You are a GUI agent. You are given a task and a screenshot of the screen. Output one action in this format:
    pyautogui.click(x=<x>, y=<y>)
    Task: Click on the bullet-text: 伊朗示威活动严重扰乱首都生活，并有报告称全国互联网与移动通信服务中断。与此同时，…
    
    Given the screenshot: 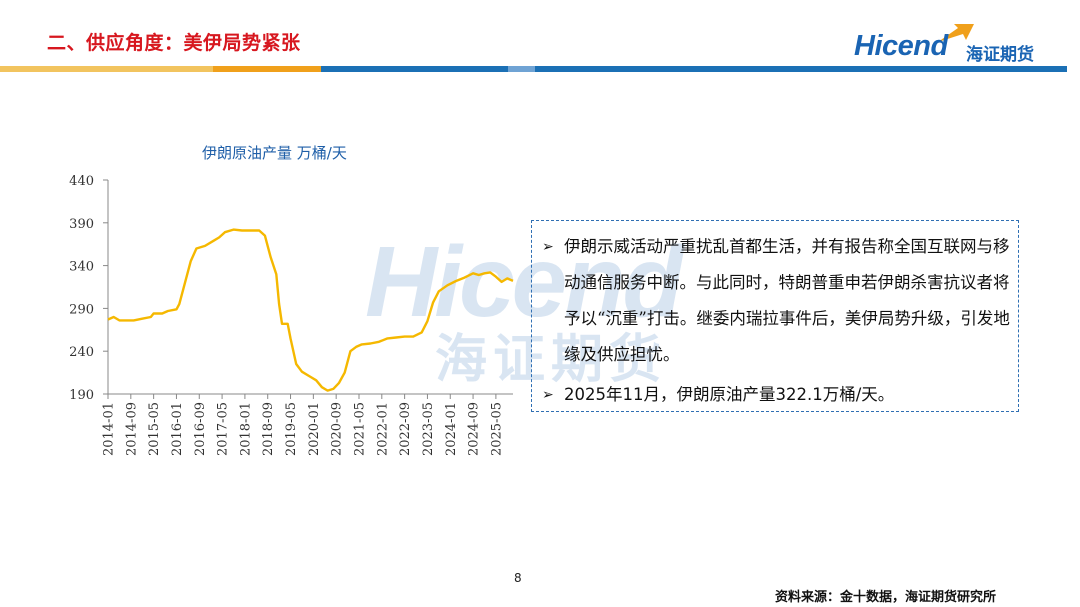 What is the action you would take?
    pyautogui.click(x=787, y=300)
    